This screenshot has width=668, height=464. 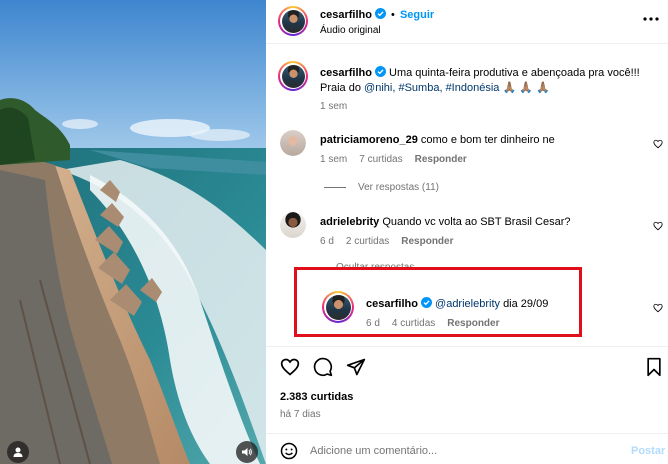 What do you see at coordinates (476, 222) in the screenshot?
I see `comment-text: Quando vc volta ao SBT Brasil Cesar?` at bounding box center [476, 222].